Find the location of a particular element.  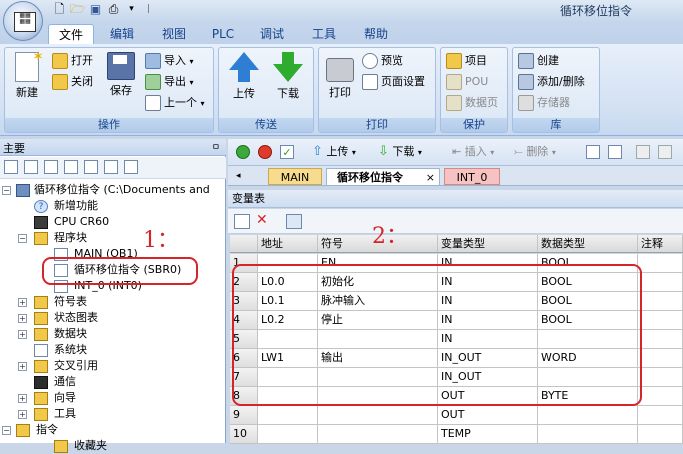

create-library-button: 创建 is located at coordinates (558, 61).